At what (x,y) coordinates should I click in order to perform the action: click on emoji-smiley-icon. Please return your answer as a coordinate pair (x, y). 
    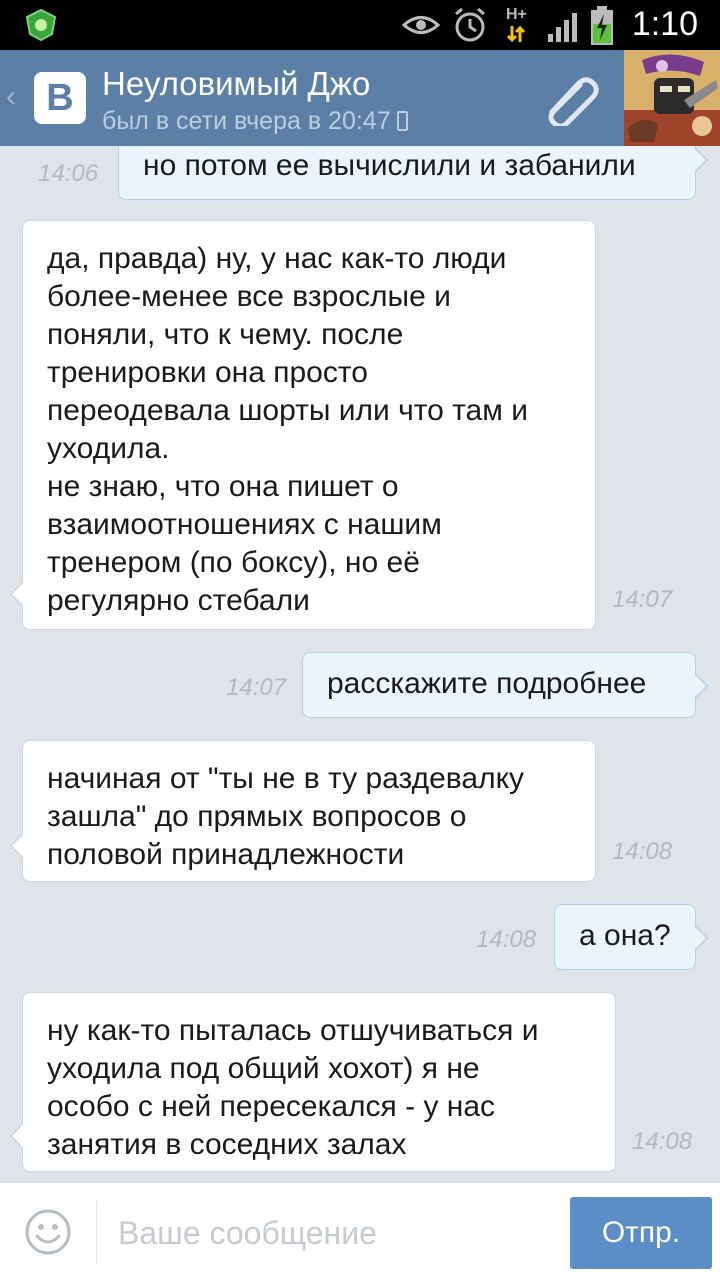
    Looking at the image, I should click on (48, 1232).